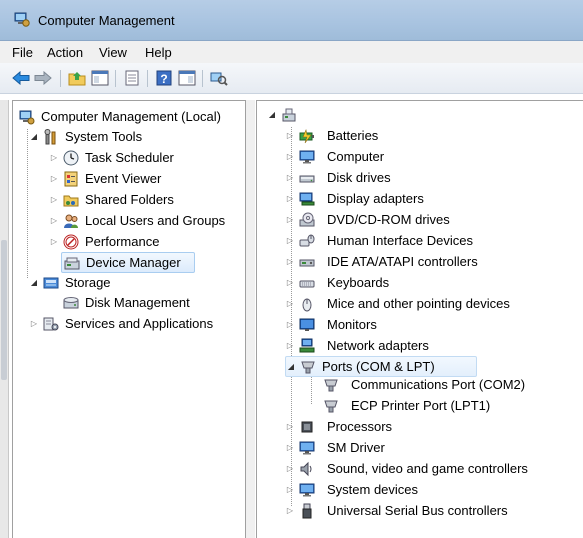 The image size is (583, 538). What do you see at coordinates (164, 78) in the screenshot?
I see `help-icon: ?` at bounding box center [164, 78].